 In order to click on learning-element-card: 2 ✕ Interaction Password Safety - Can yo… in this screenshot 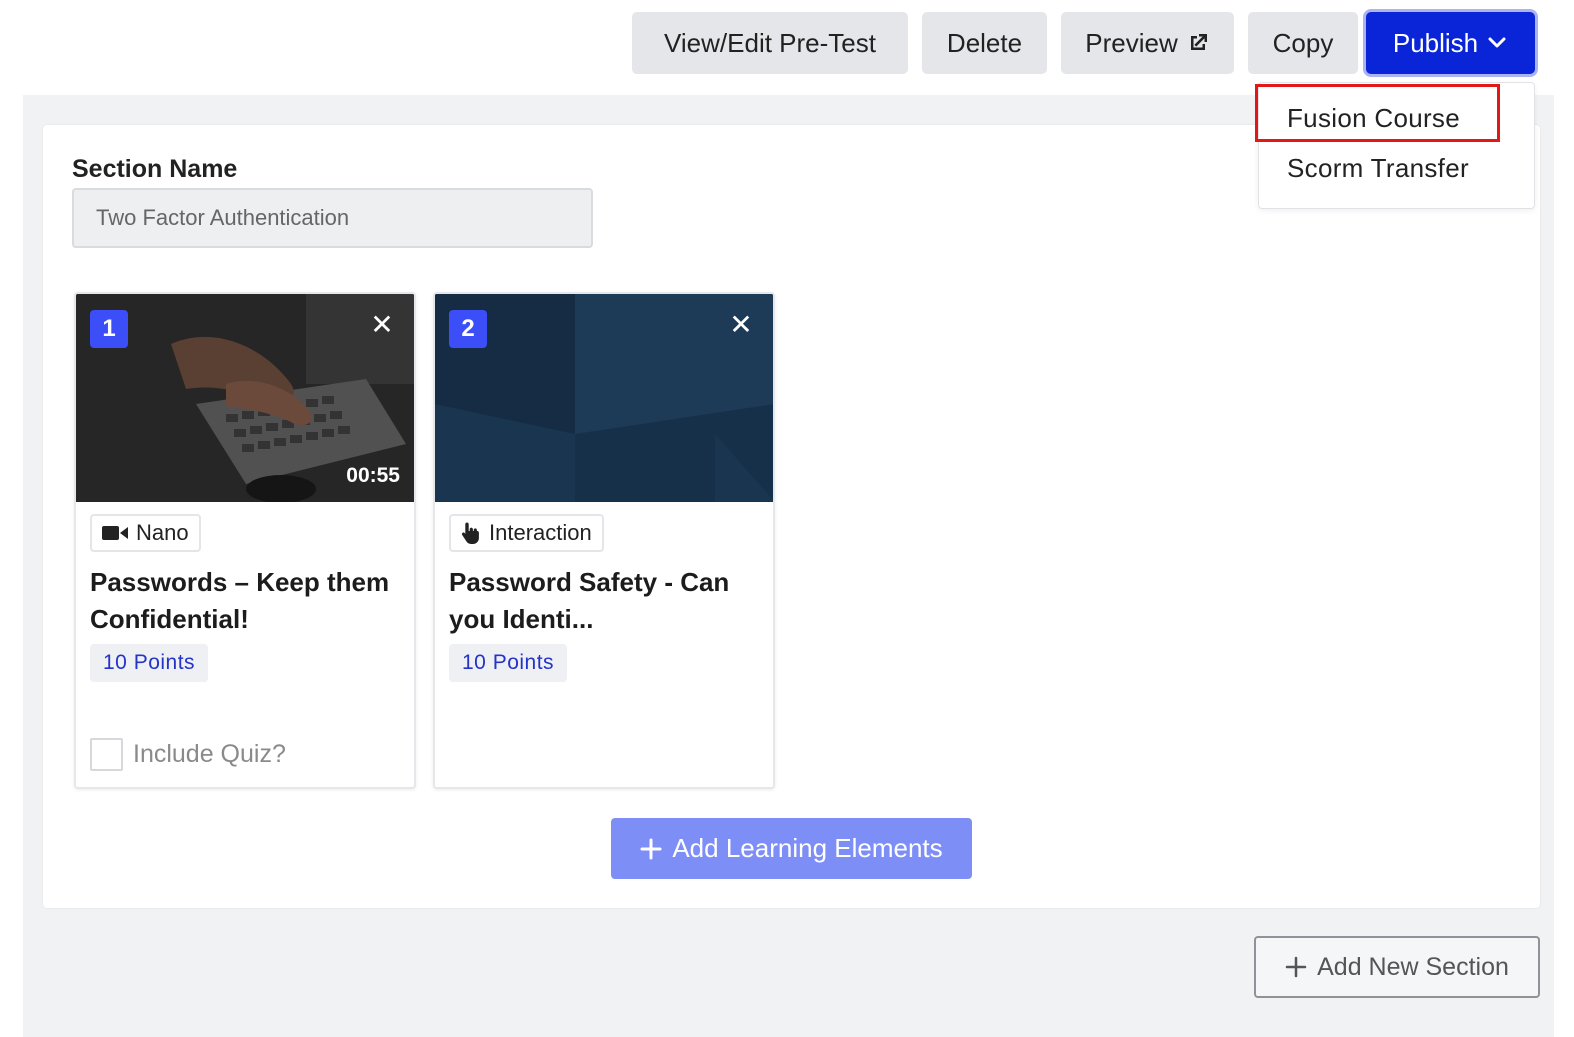, I will do `click(604, 540)`.